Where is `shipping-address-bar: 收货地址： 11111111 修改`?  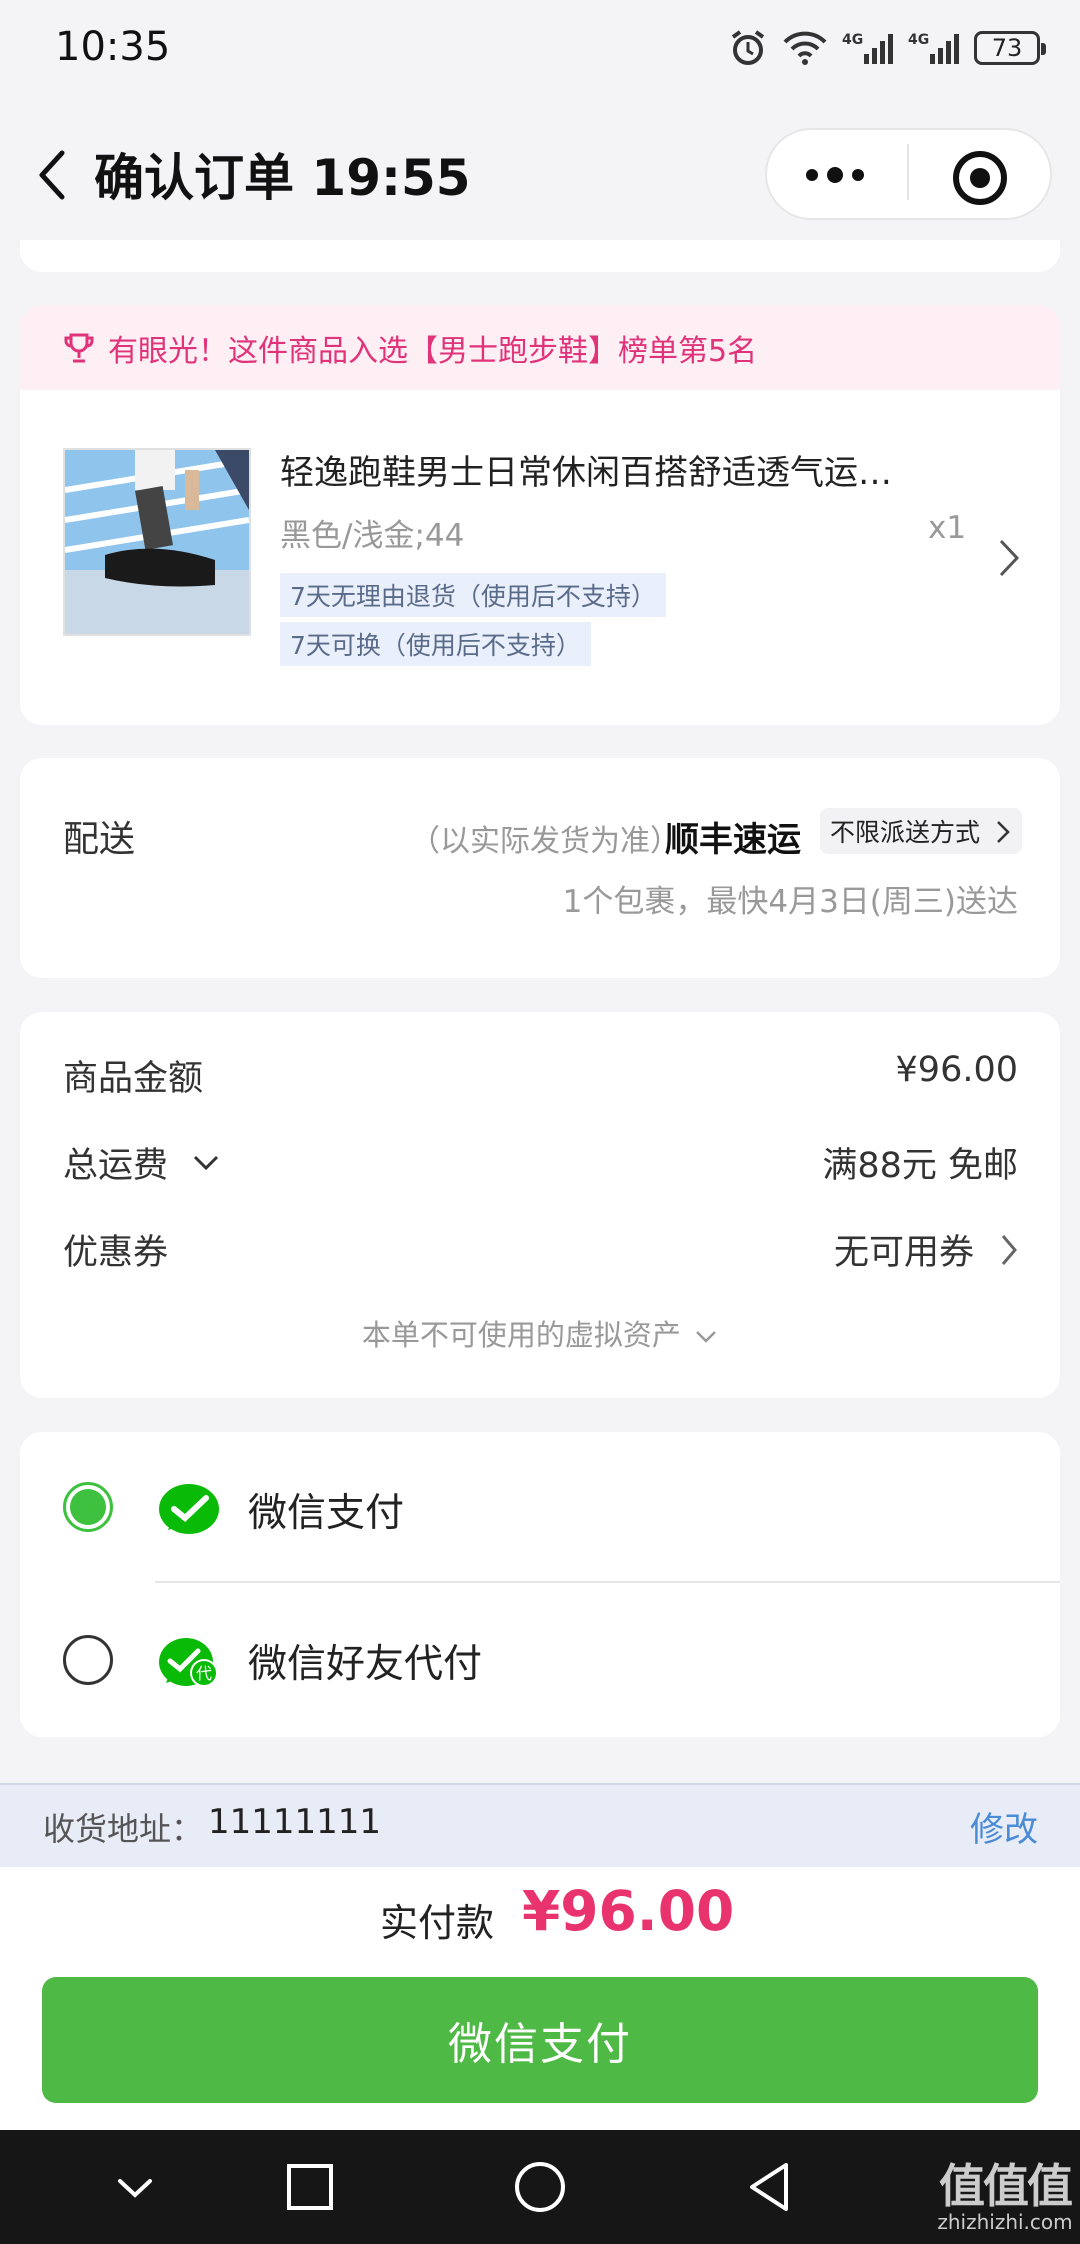 shipping-address-bar: 收货地址： 11111111 修改 is located at coordinates (540, 1825).